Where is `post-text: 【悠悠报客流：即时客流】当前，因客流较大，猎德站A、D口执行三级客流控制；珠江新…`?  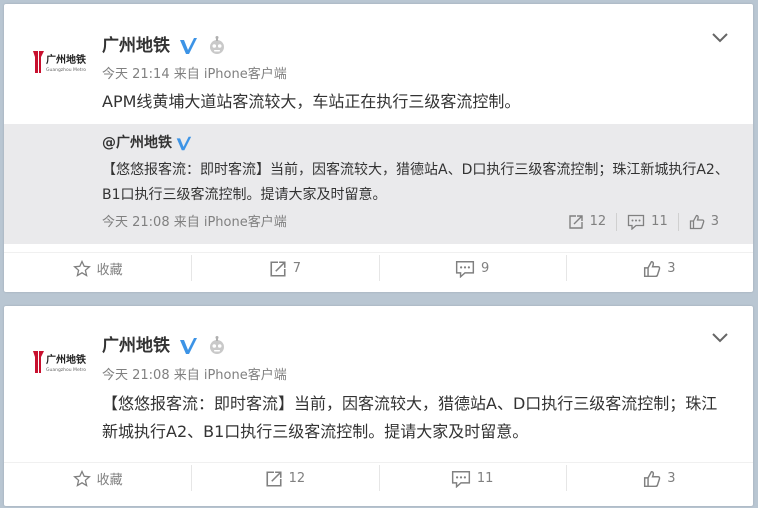 post-text: 【悠悠报客流：即时客流】当前，因客流较大，猎德站A、D口执行三级客流控制；珠江新… is located at coordinates (410, 417).